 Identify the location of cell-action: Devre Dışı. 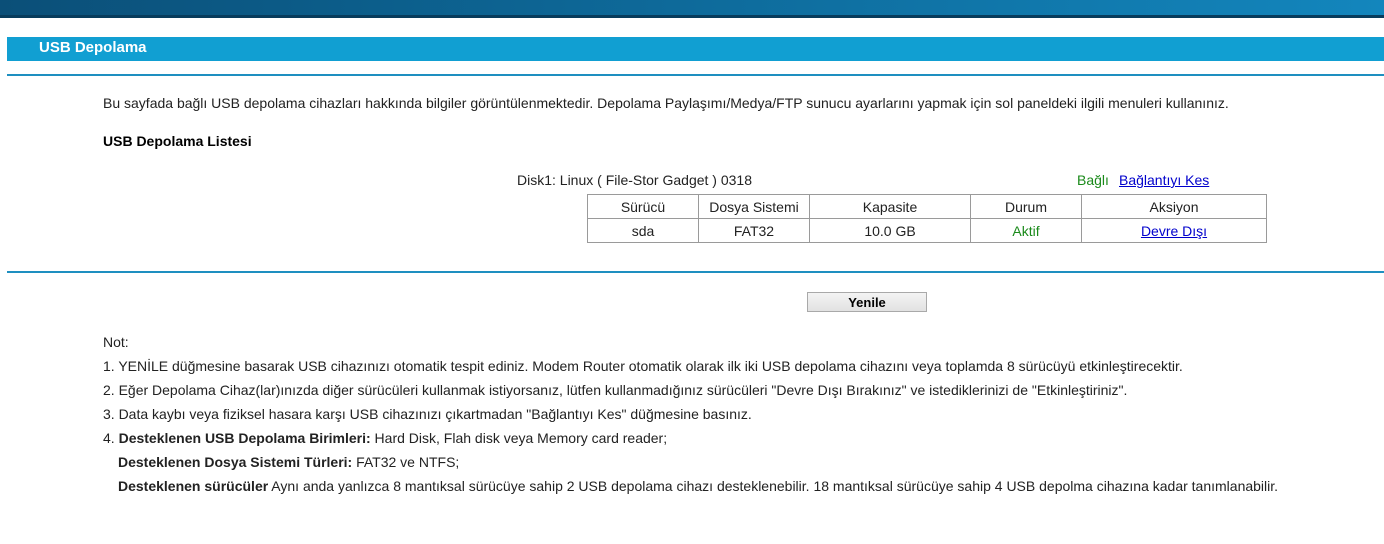
(1174, 230).